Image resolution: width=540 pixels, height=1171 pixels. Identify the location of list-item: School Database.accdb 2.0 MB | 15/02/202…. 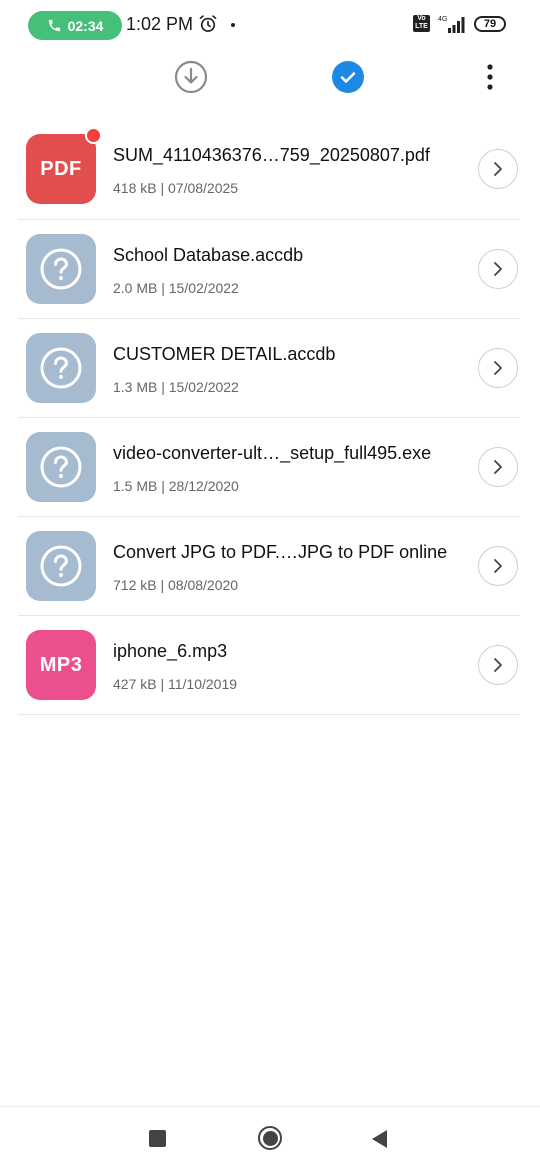
(269, 269).